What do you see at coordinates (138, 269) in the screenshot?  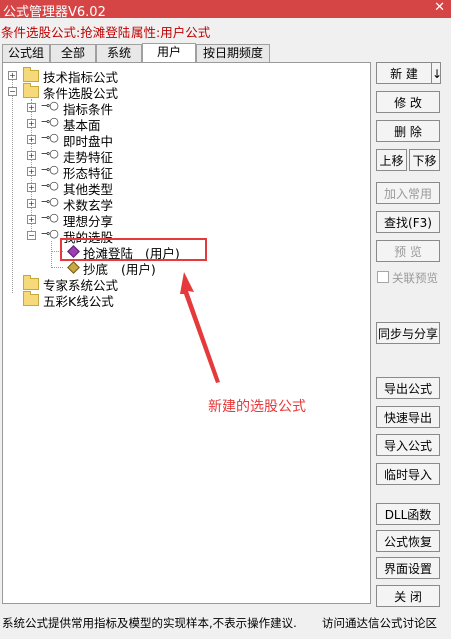 I see `tree-node-formula-tag: (用户)` at bounding box center [138, 269].